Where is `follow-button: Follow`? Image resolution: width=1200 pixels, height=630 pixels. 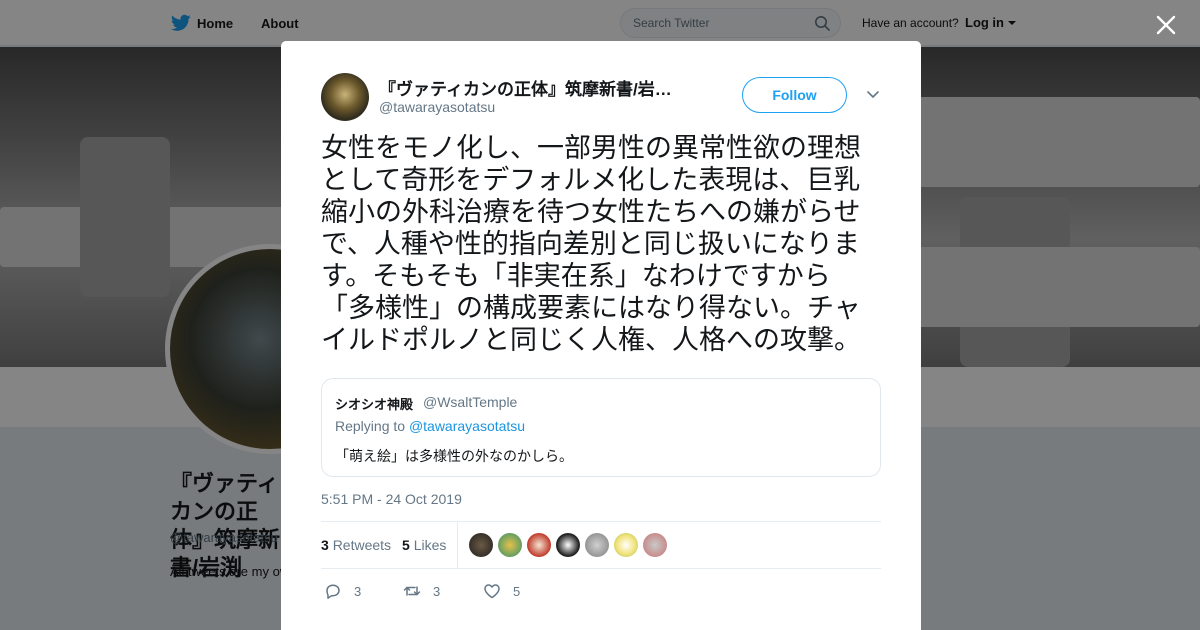
follow-button: Follow is located at coordinates (794, 95).